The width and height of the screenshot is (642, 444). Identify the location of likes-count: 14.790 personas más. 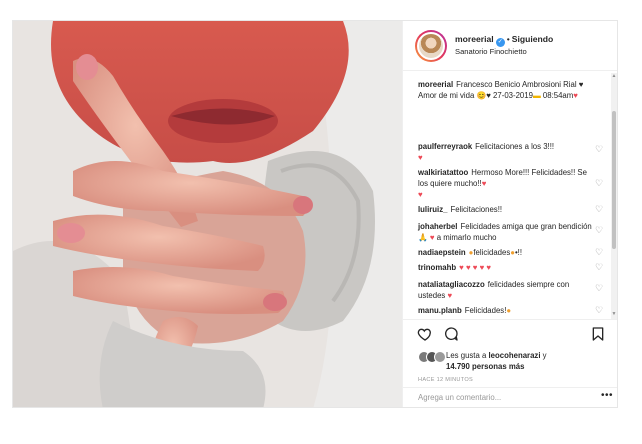
(485, 366).